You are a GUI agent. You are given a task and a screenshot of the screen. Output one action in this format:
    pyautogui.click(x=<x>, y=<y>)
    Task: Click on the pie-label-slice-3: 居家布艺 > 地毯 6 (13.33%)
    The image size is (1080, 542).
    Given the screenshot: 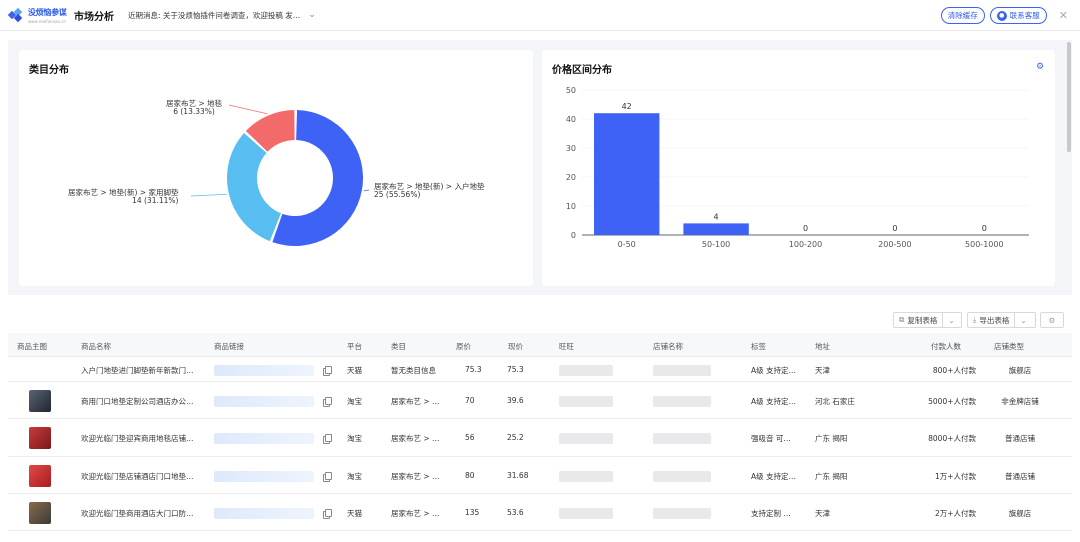 What is the action you would take?
    pyautogui.click(x=194, y=108)
    